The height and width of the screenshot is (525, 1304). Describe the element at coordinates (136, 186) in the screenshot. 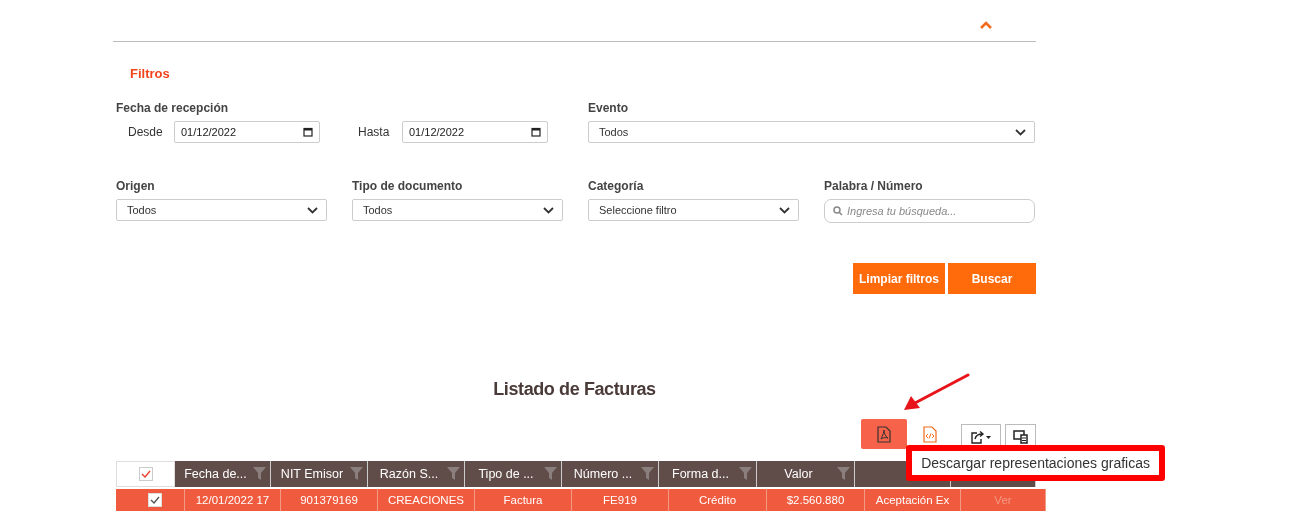

I see `filter-label: Origen` at that location.